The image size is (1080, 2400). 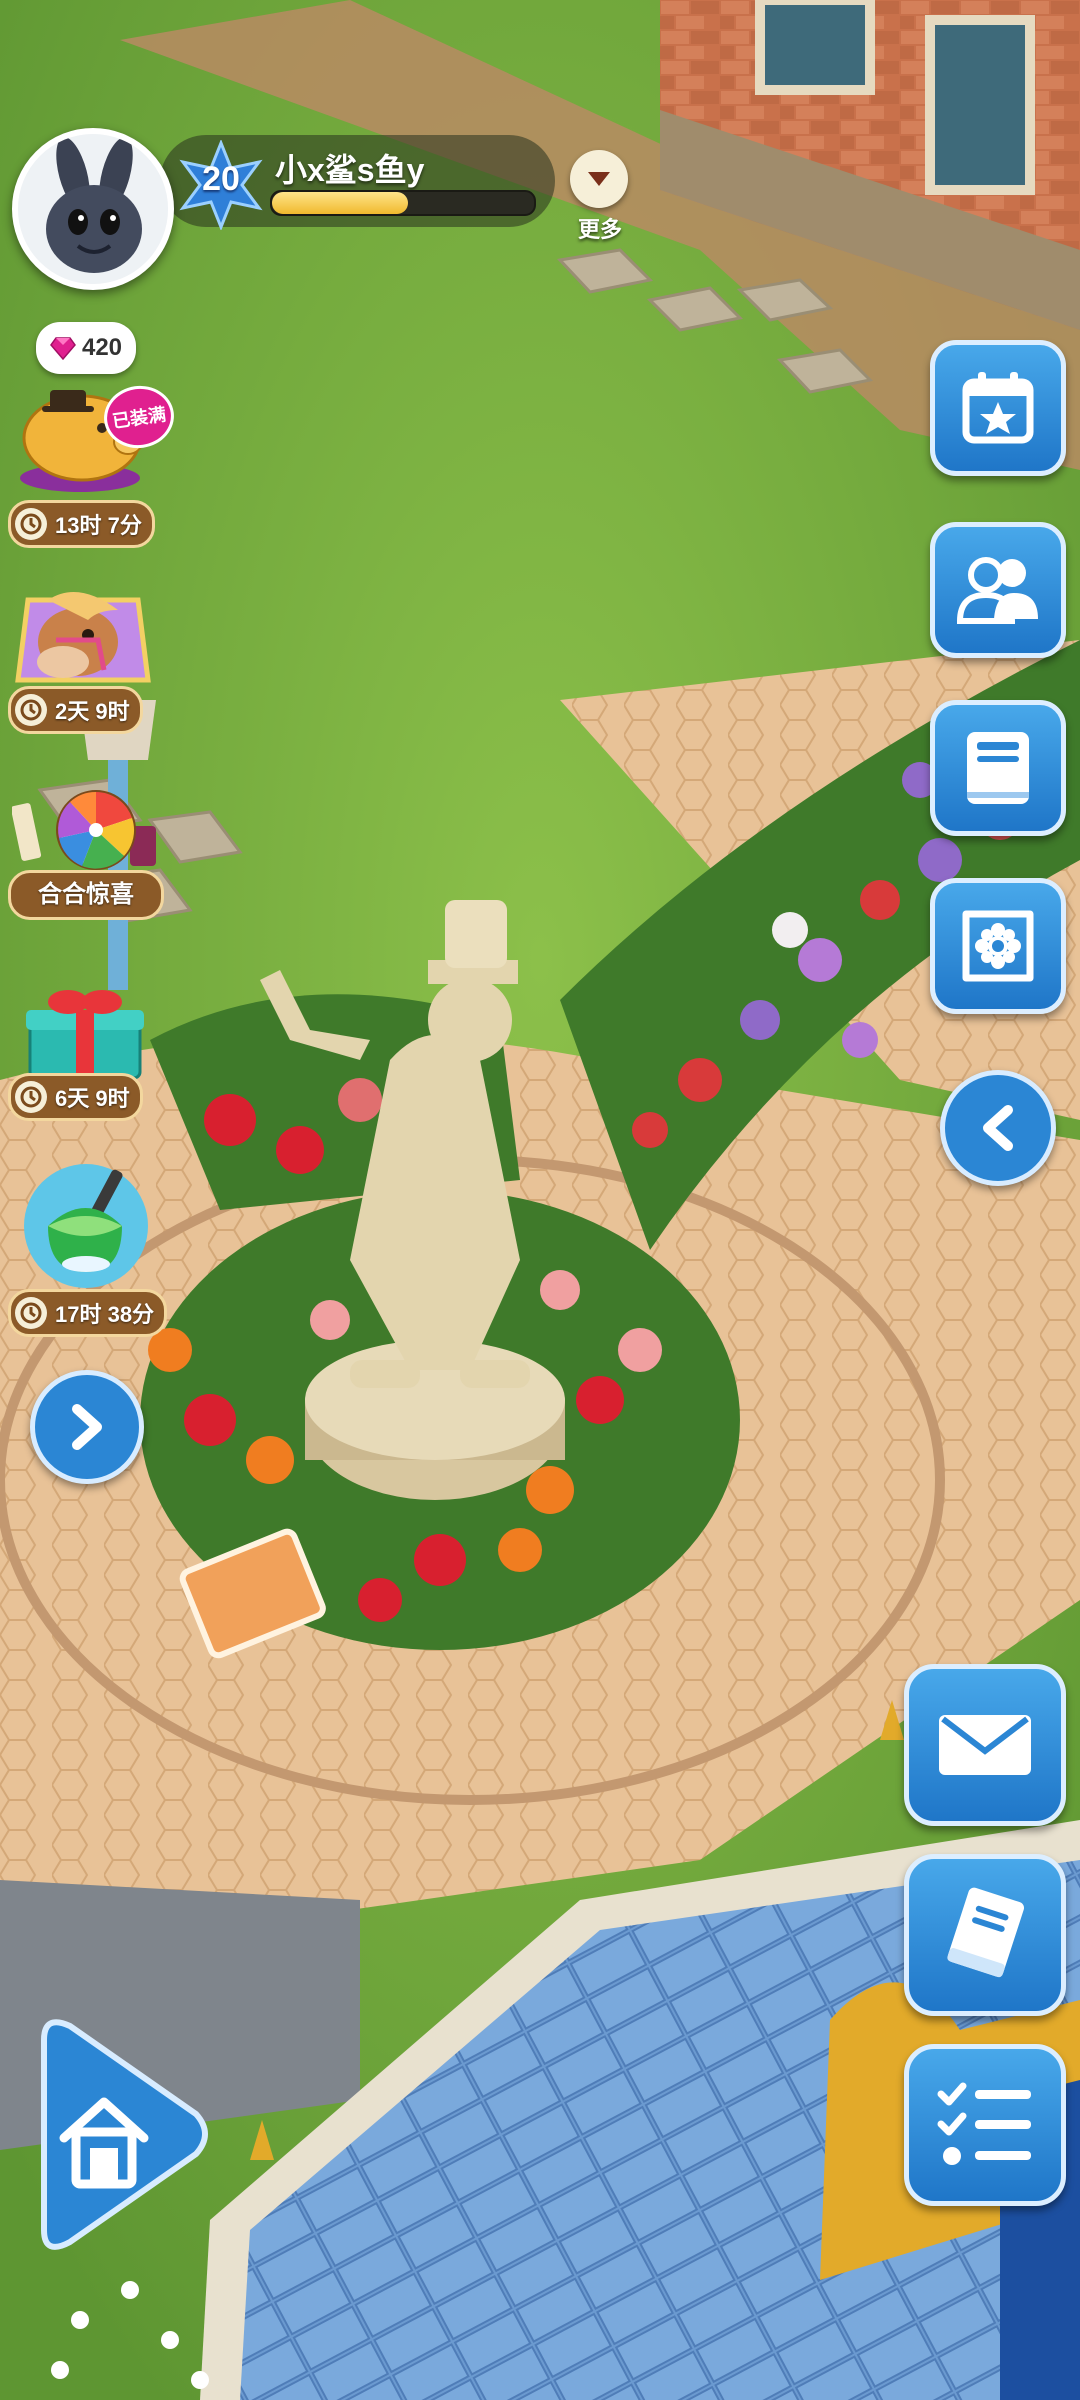 What do you see at coordinates (83, 830) in the screenshot?
I see `prize-wheel-icon` at bounding box center [83, 830].